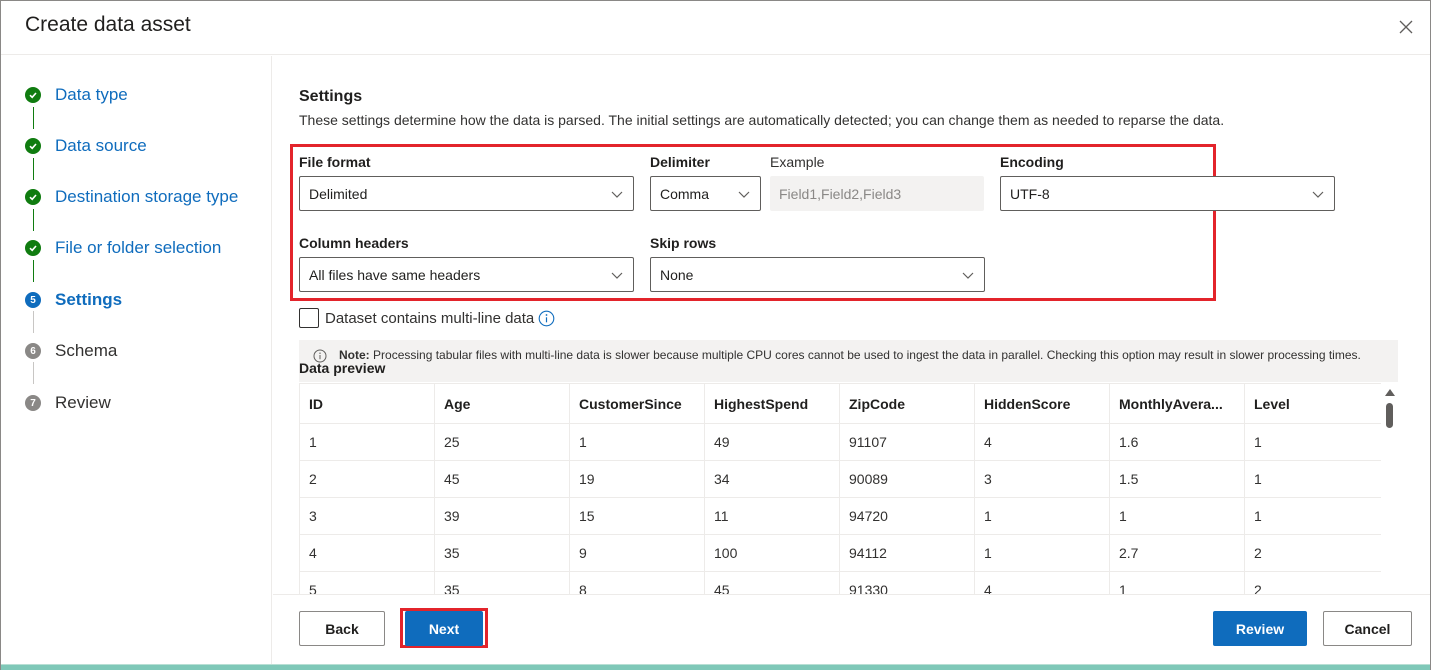 The height and width of the screenshot is (670, 1431). I want to click on step-data-type: Data type, so click(76, 95).